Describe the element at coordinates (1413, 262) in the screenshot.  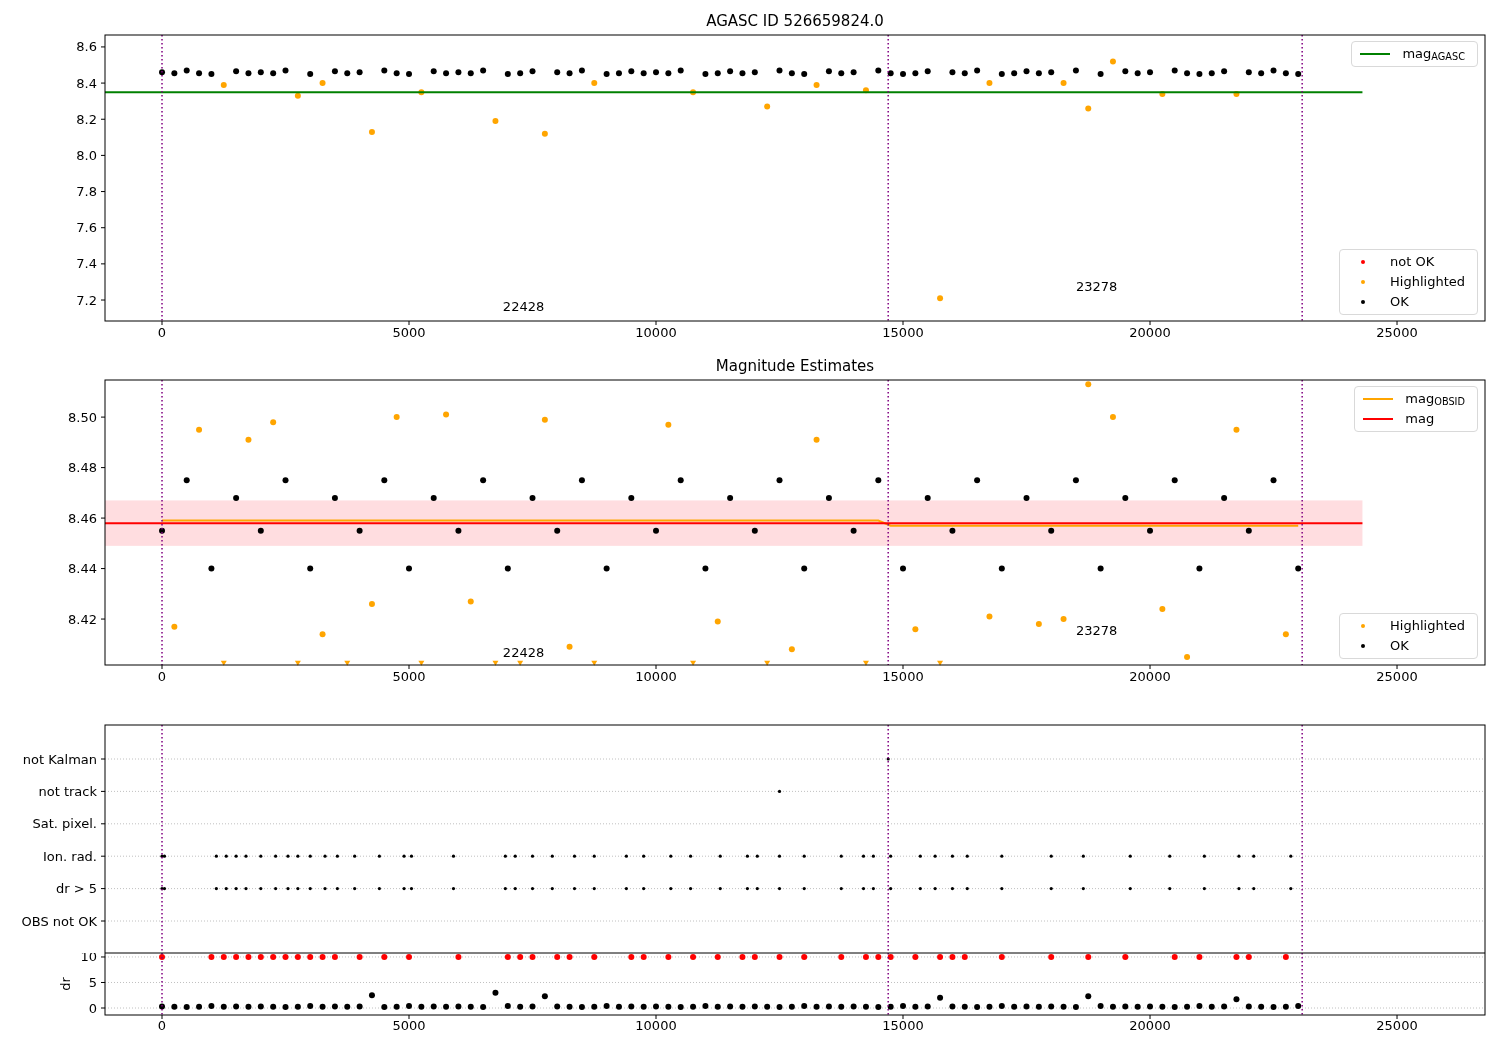
I see `legend-label: not OK` at that location.